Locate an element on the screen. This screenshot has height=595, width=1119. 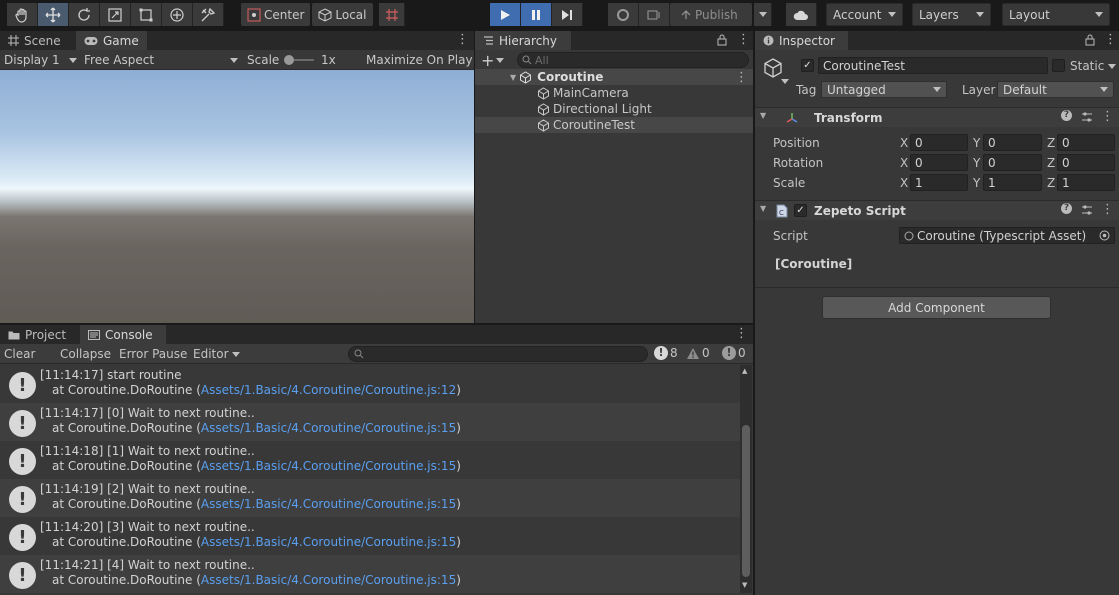
move-tool-button is located at coordinates (53, 14).